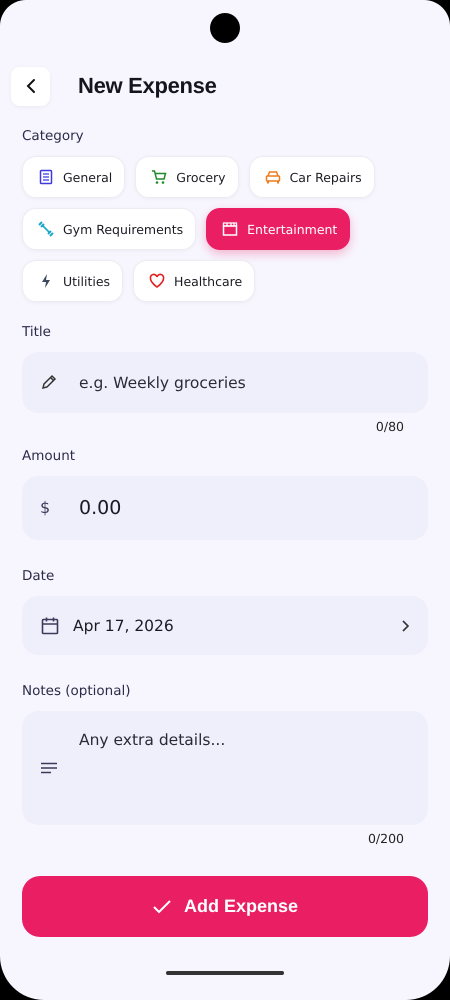 The height and width of the screenshot is (1000, 450). I want to click on checkmark-icon, so click(162, 906).